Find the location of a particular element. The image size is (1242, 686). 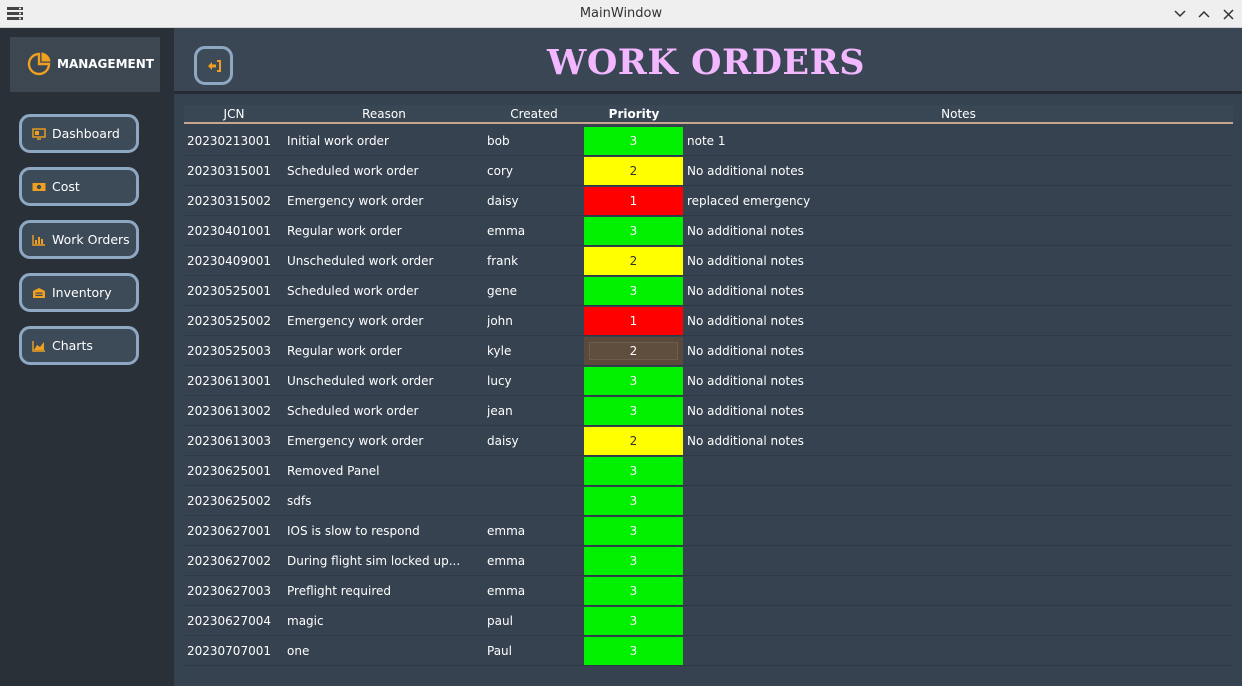

cell-reason: Regular work order is located at coordinates (344, 351).